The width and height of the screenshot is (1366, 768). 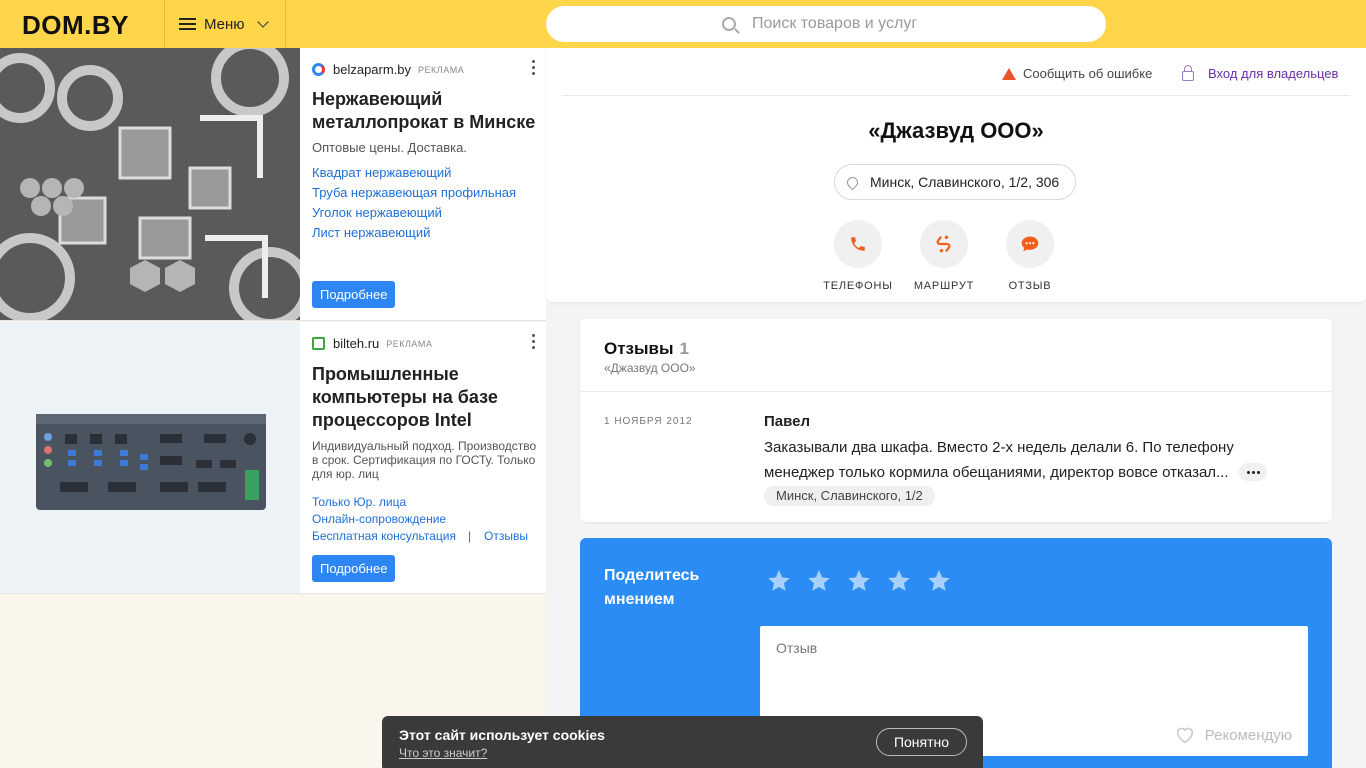 What do you see at coordinates (1248, 735) in the screenshot?
I see `recommend-label: Рекомендую` at bounding box center [1248, 735].